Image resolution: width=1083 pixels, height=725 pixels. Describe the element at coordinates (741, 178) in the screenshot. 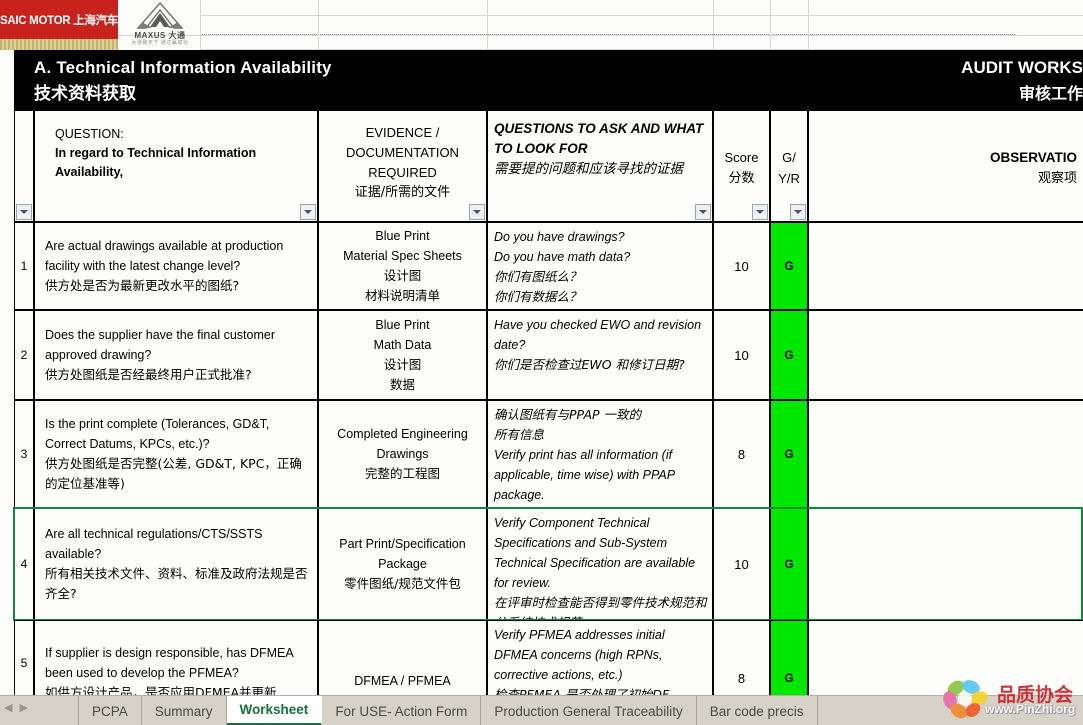

I see `col-header-score-cn: 分数` at that location.